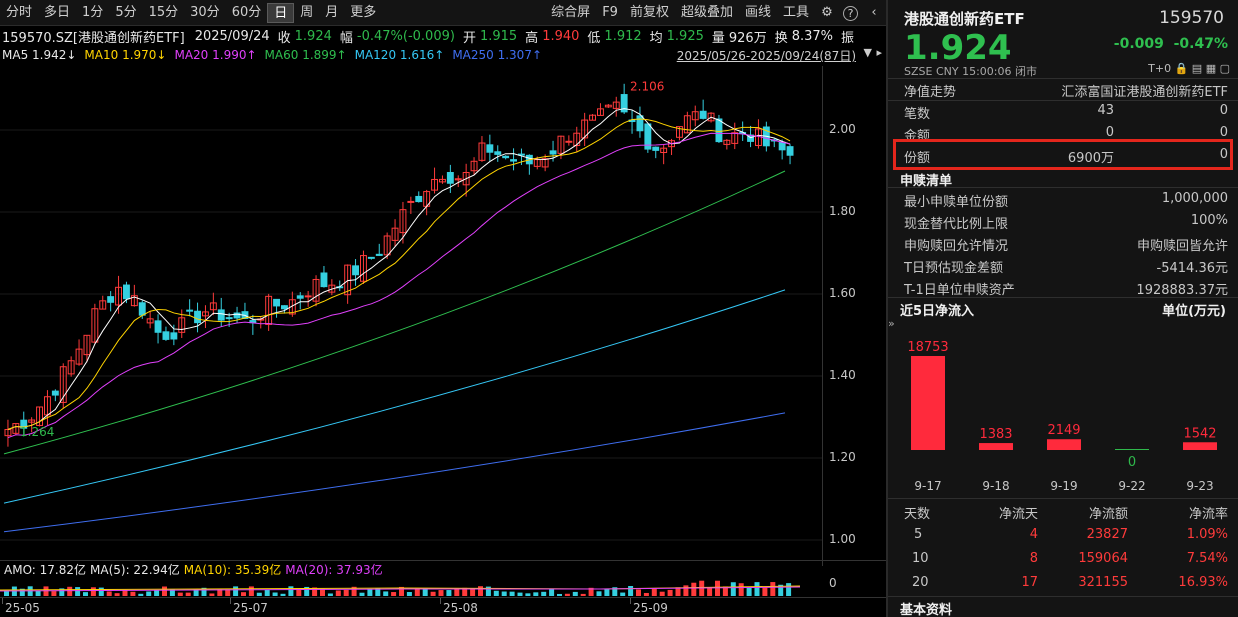 The width and height of the screenshot is (1238, 617). What do you see at coordinates (796, 13) in the screenshot?
I see `tool-tools: 工具` at bounding box center [796, 13].